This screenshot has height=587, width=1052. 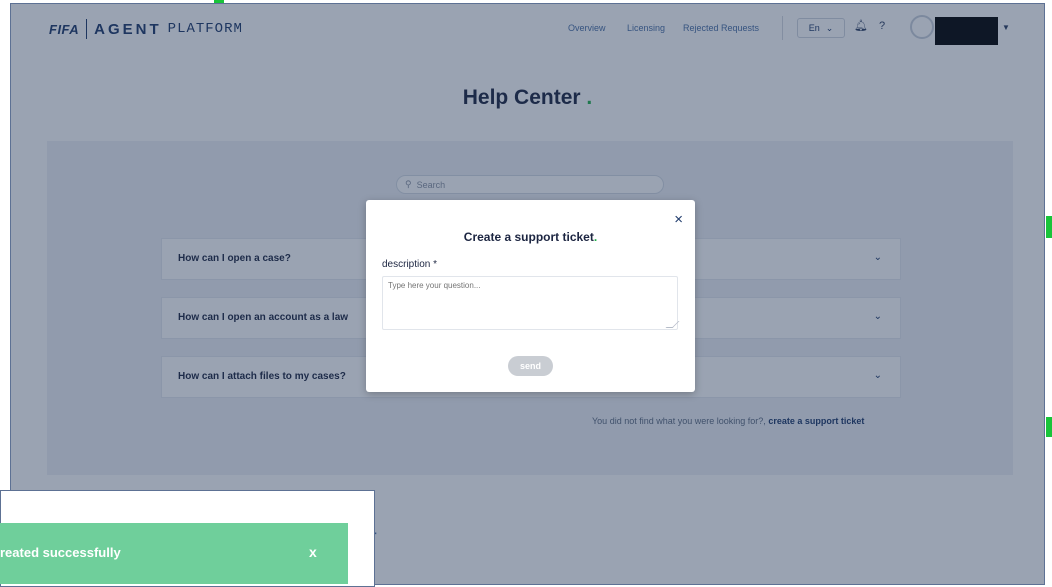 What do you see at coordinates (174, 553) in the screenshot?
I see `success-toast: reated successfully x` at bounding box center [174, 553].